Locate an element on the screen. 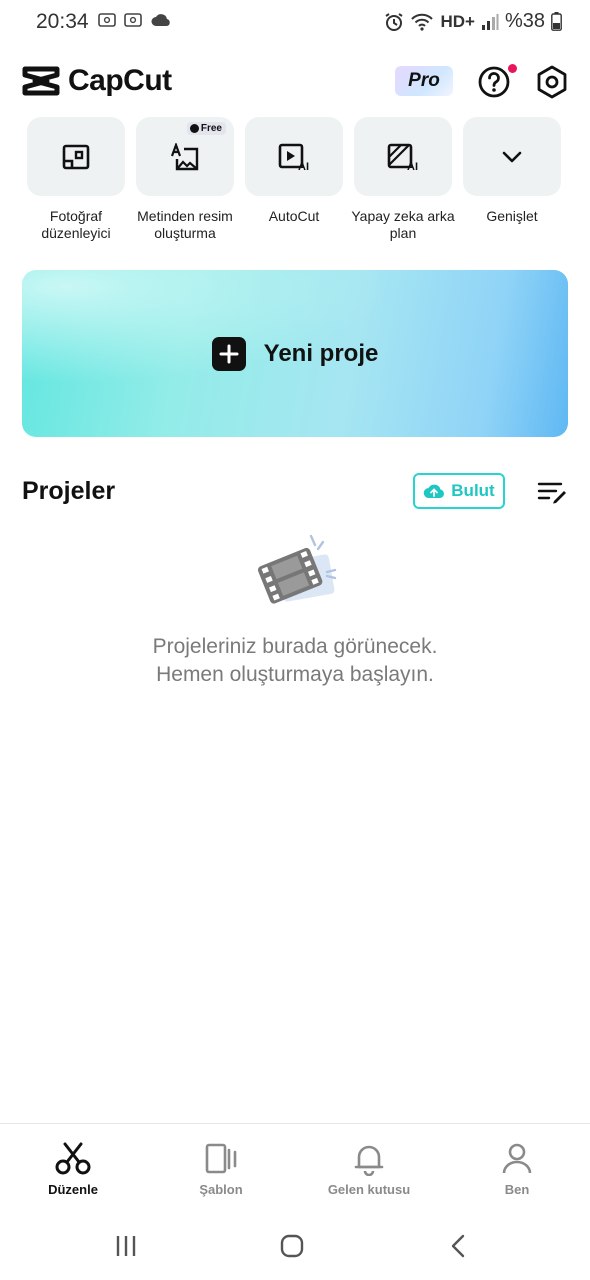  back-button is located at coordinates (458, 1246).